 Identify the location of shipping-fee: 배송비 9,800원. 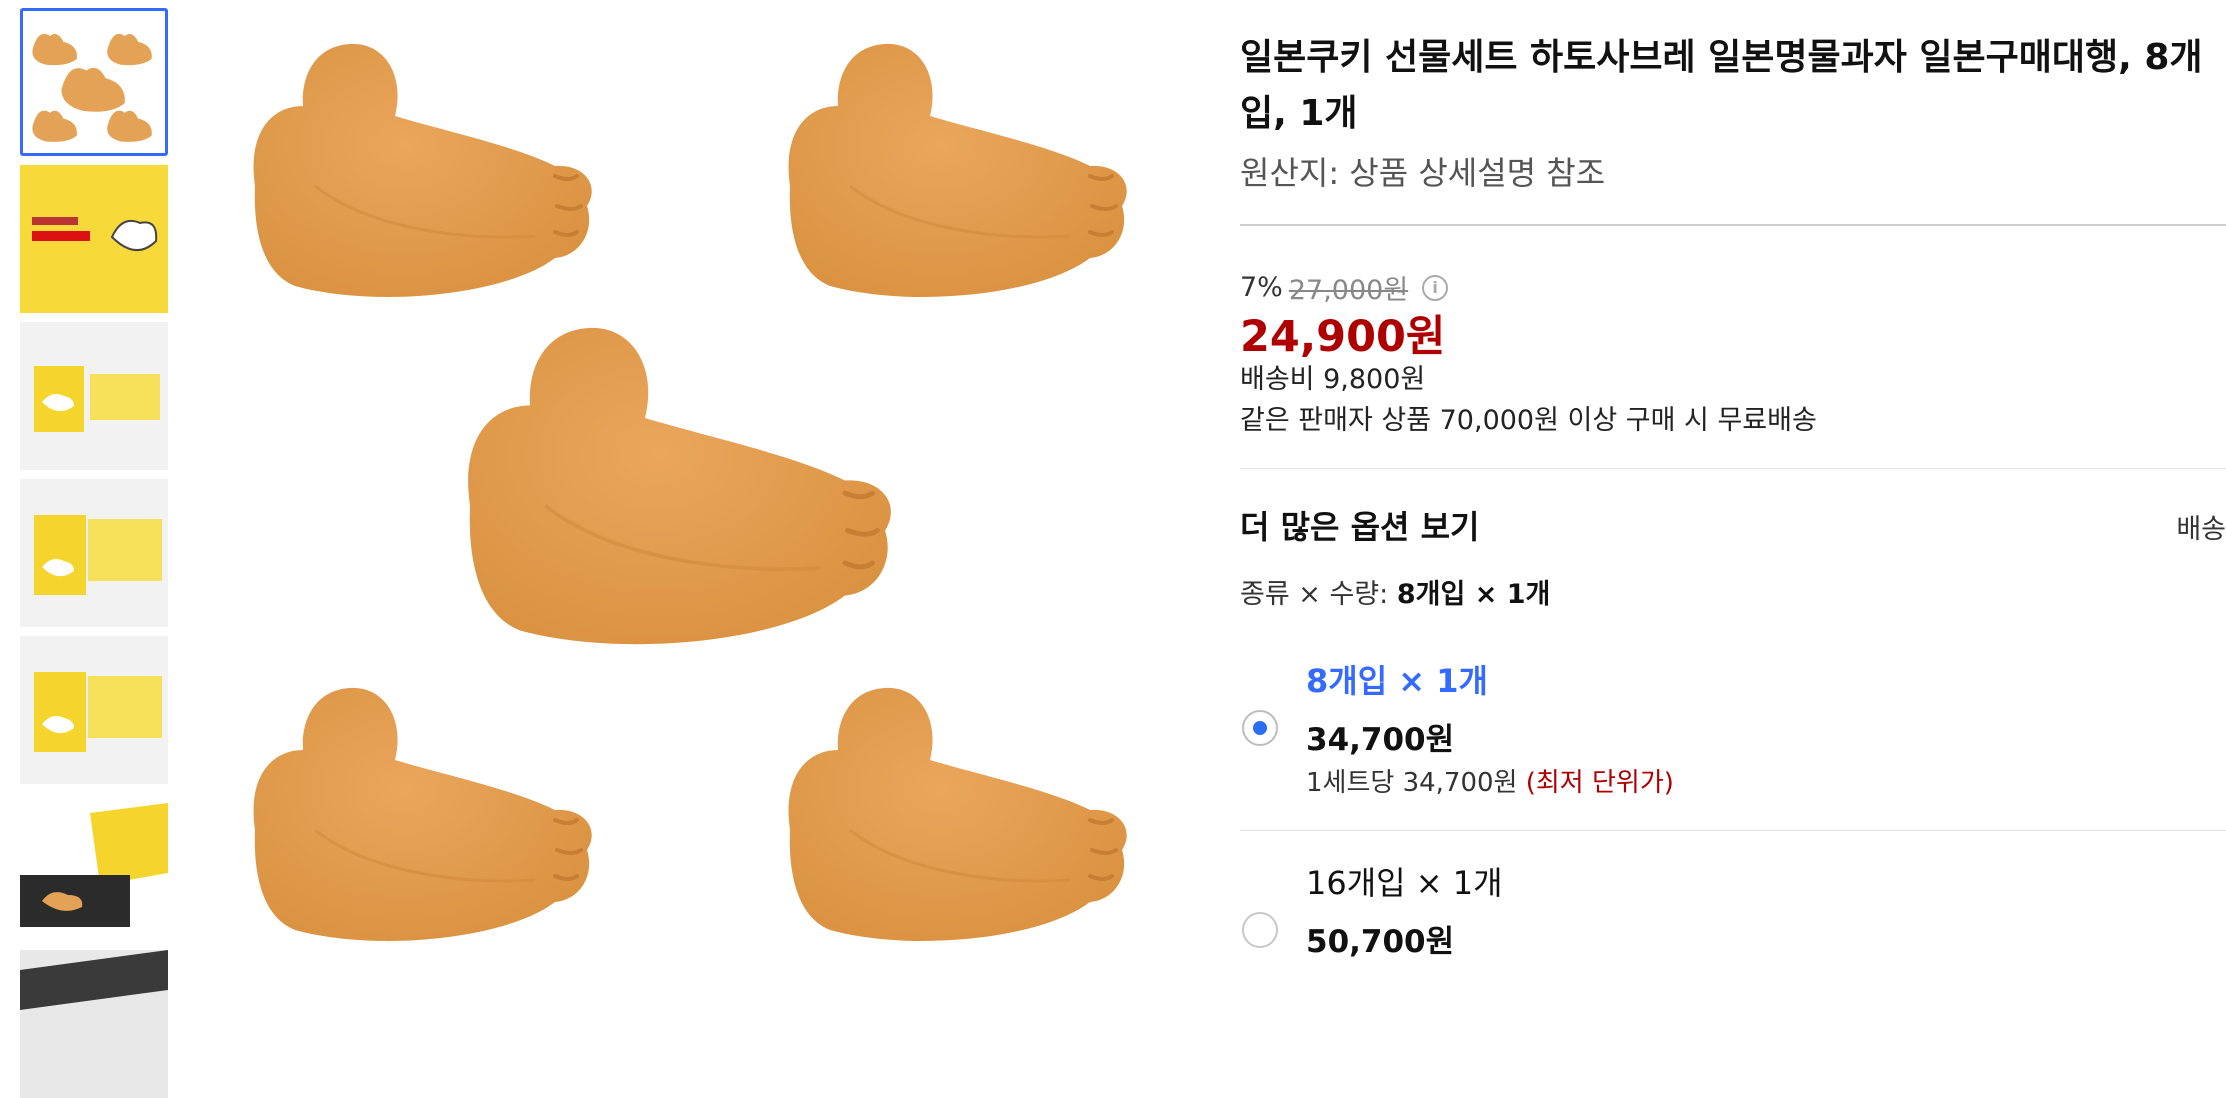
(1333, 379).